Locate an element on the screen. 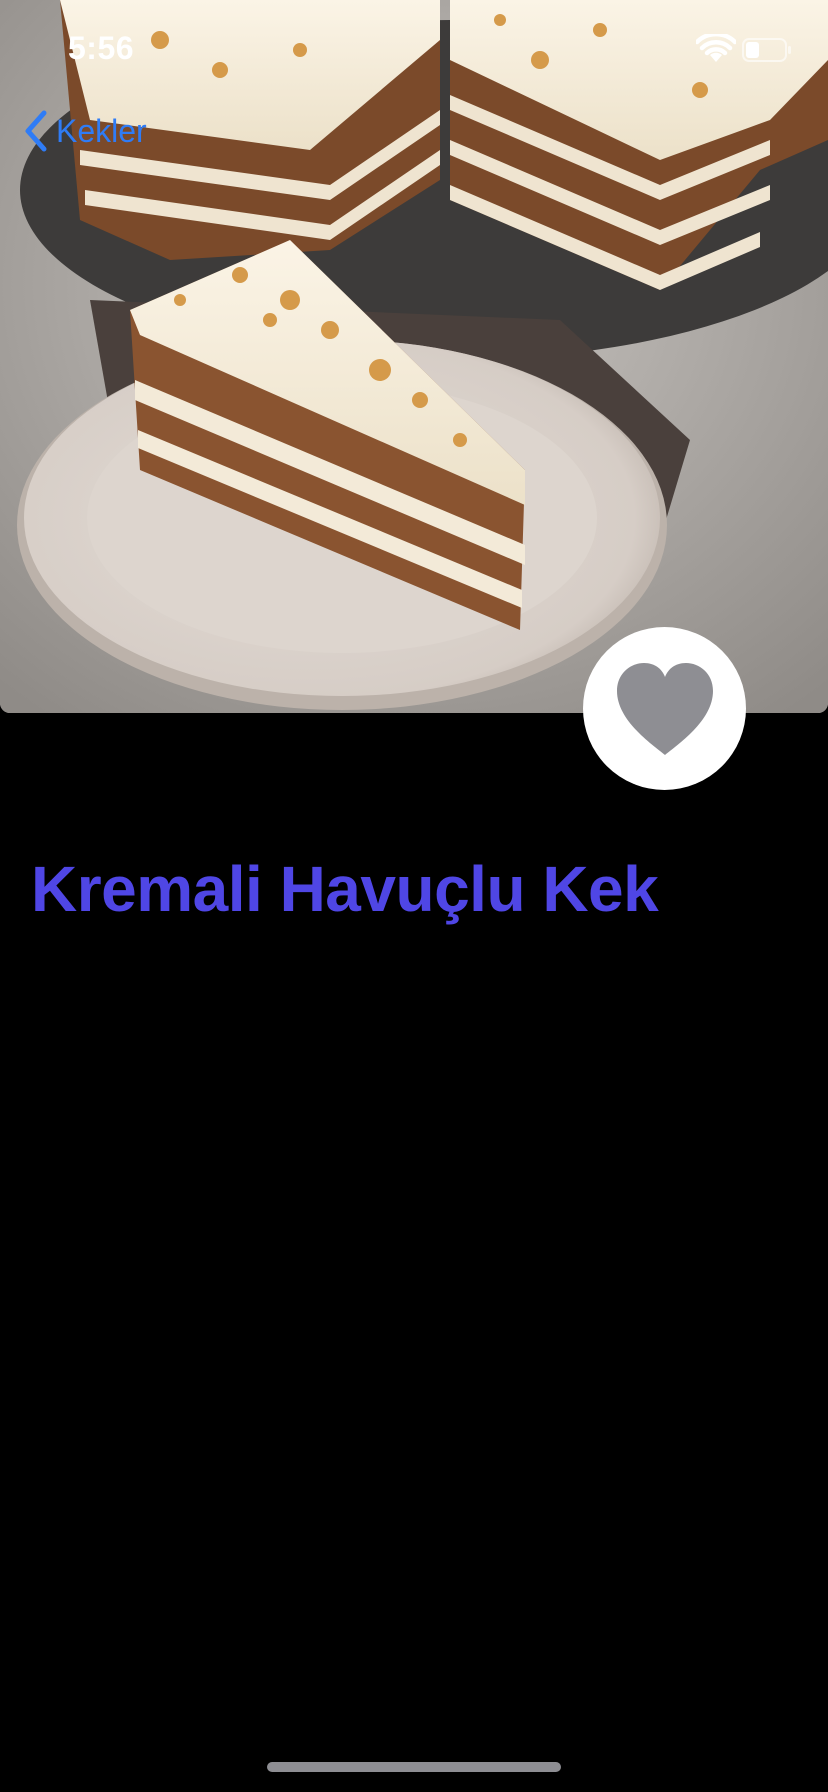  back-button-label: Kekler is located at coordinates (101, 130).